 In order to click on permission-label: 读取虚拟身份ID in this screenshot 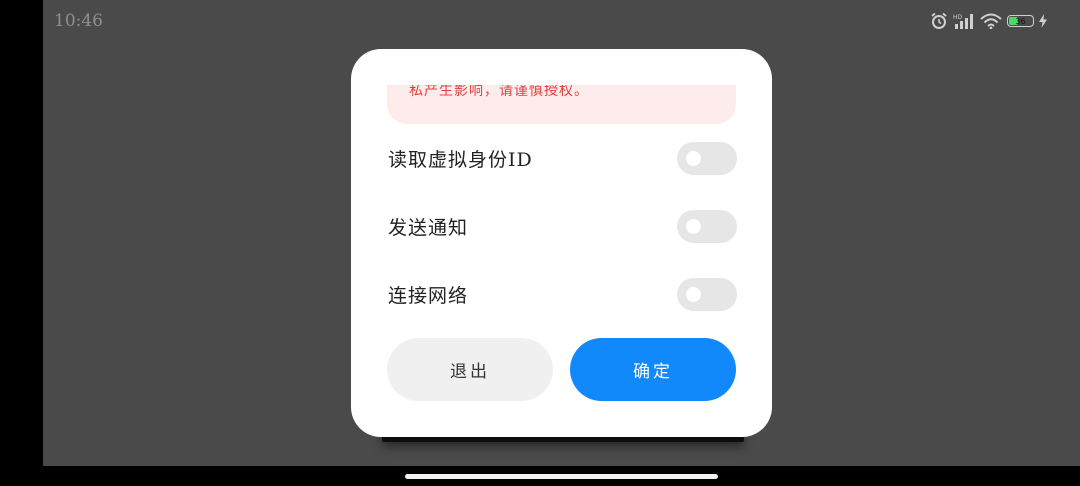, I will do `click(460, 159)`.